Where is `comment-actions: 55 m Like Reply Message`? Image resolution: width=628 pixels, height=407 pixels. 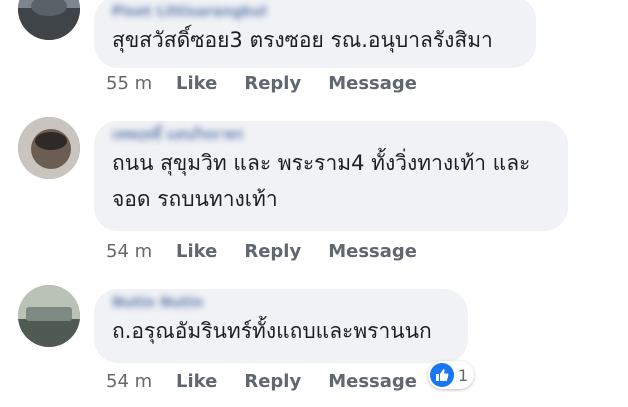
comment-actions: 55 m Like Reply Message is located at coordinates (275, 83).